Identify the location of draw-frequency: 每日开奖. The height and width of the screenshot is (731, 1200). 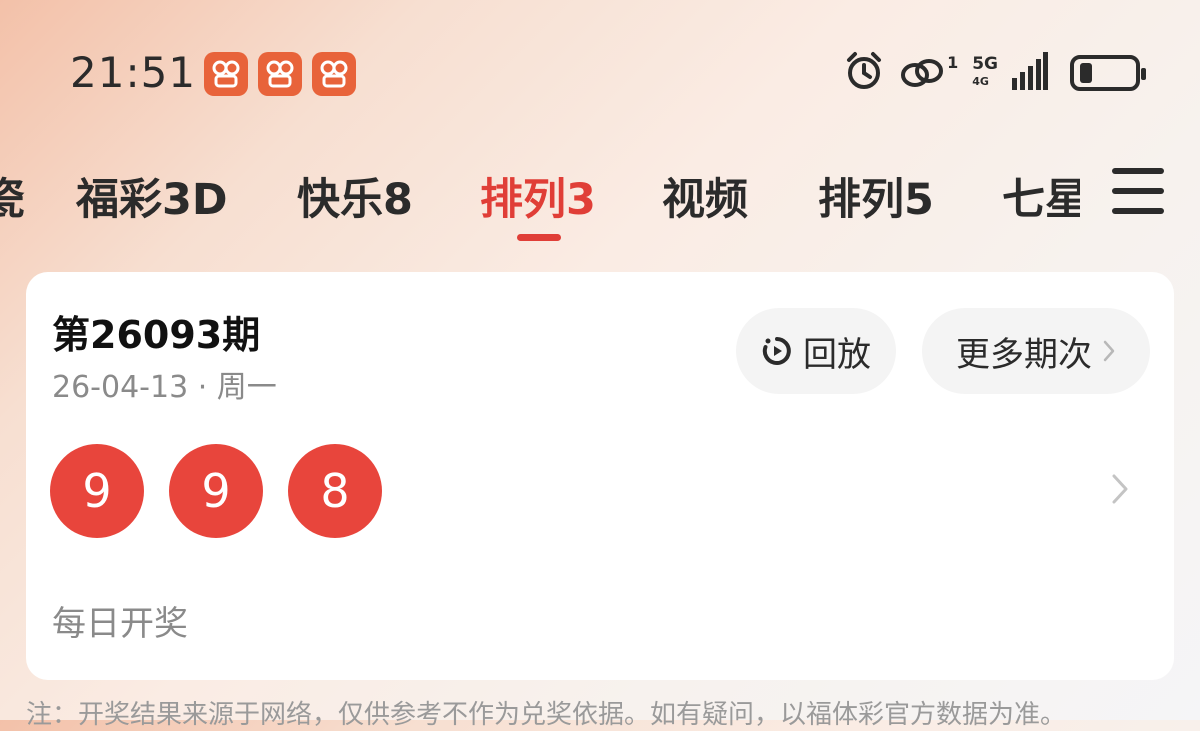
(120, 624).